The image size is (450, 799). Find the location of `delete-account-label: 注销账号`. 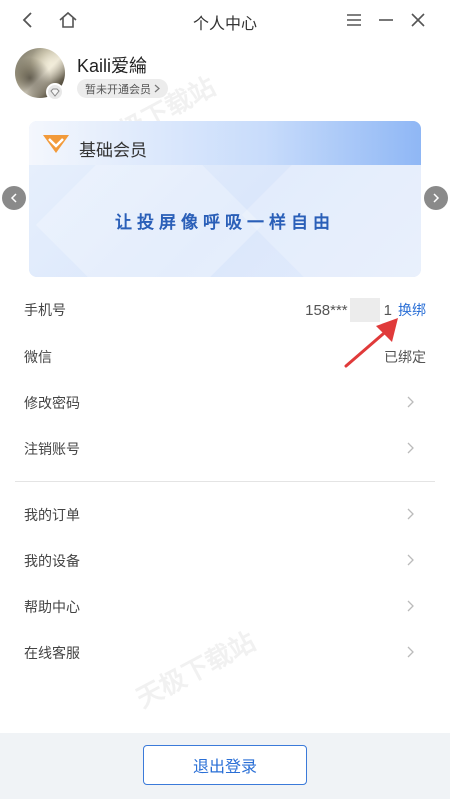

delete-account-label: 注销账号 is located at coordinates (52, 449).